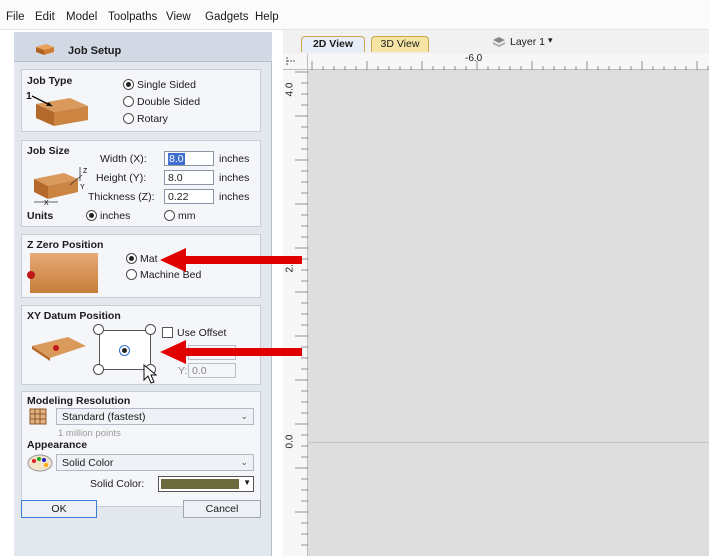 This screenshot has width=709, height=559. Describe the element at coordinates (169, 215) in the screenshot. I see `units-mm-radio` at that location.